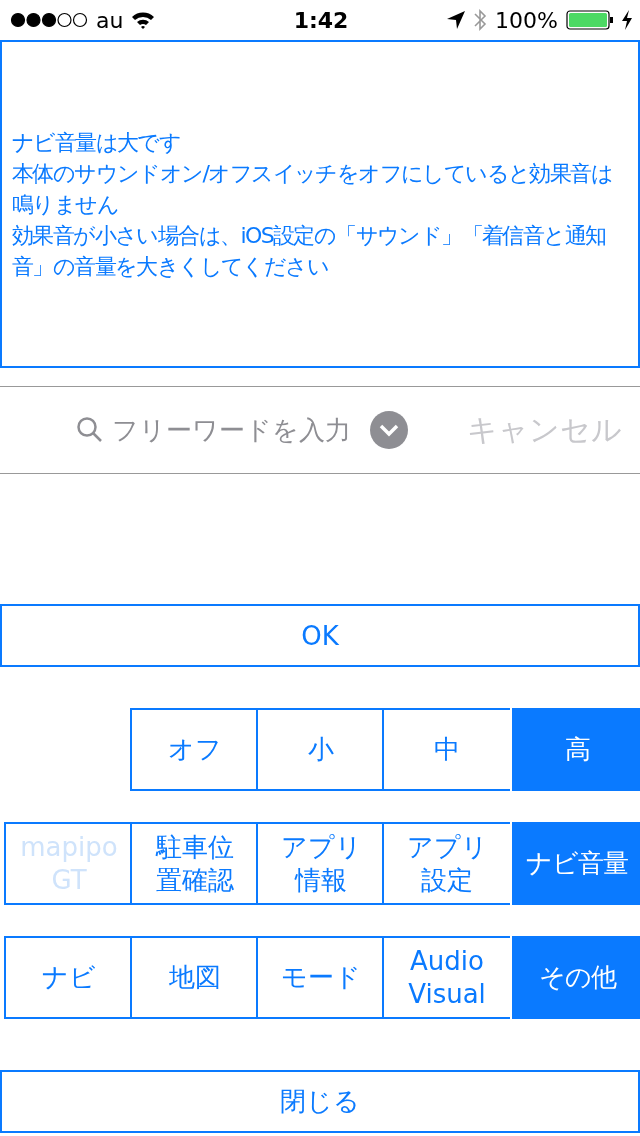 This screenshot has height=1136, width=640. What do you see at coordinates (446, 977) in the screenshot?
I see `menu-button: Audio Visual` at bounding box center [446, 977].